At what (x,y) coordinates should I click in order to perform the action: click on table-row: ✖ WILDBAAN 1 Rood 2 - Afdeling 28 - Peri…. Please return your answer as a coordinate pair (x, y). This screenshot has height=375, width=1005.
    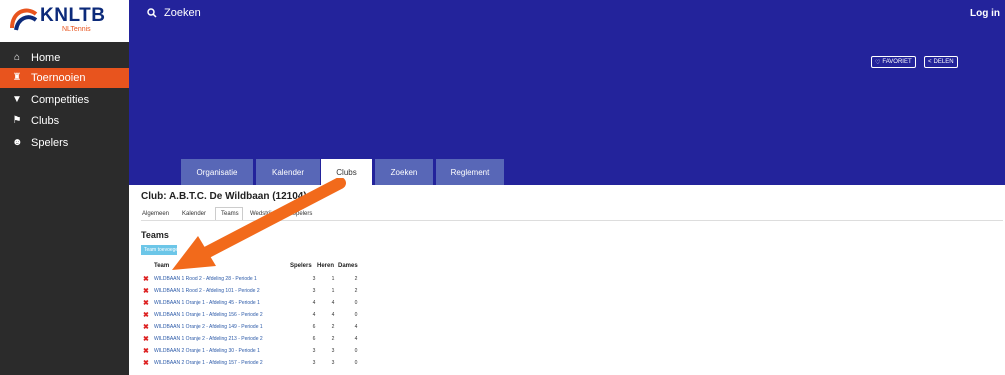
    Looking at the image, I should click on (253, 280).